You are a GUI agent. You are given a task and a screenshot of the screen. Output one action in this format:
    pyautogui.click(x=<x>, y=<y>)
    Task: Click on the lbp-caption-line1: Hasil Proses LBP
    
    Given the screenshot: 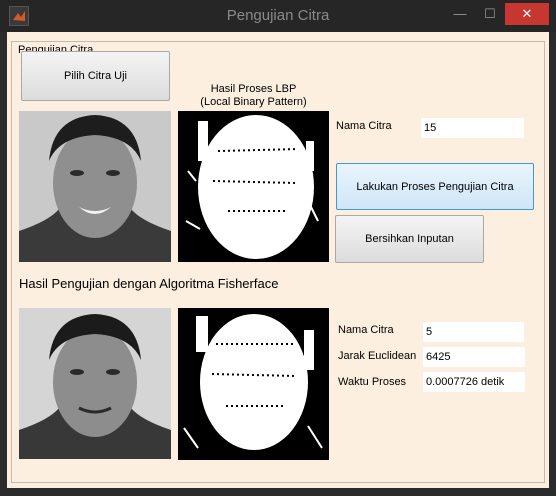 What is the action you would take?
    pyautogui.click(x=253, y=89)
    